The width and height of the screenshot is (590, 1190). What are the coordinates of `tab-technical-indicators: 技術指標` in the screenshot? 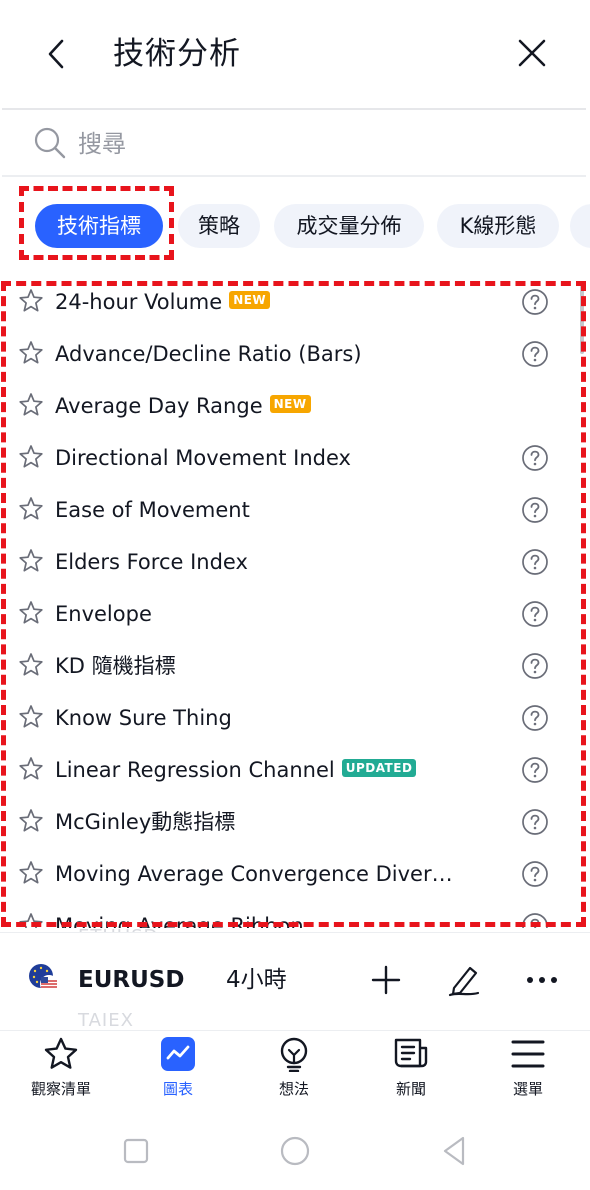 It's located at (99, 226).